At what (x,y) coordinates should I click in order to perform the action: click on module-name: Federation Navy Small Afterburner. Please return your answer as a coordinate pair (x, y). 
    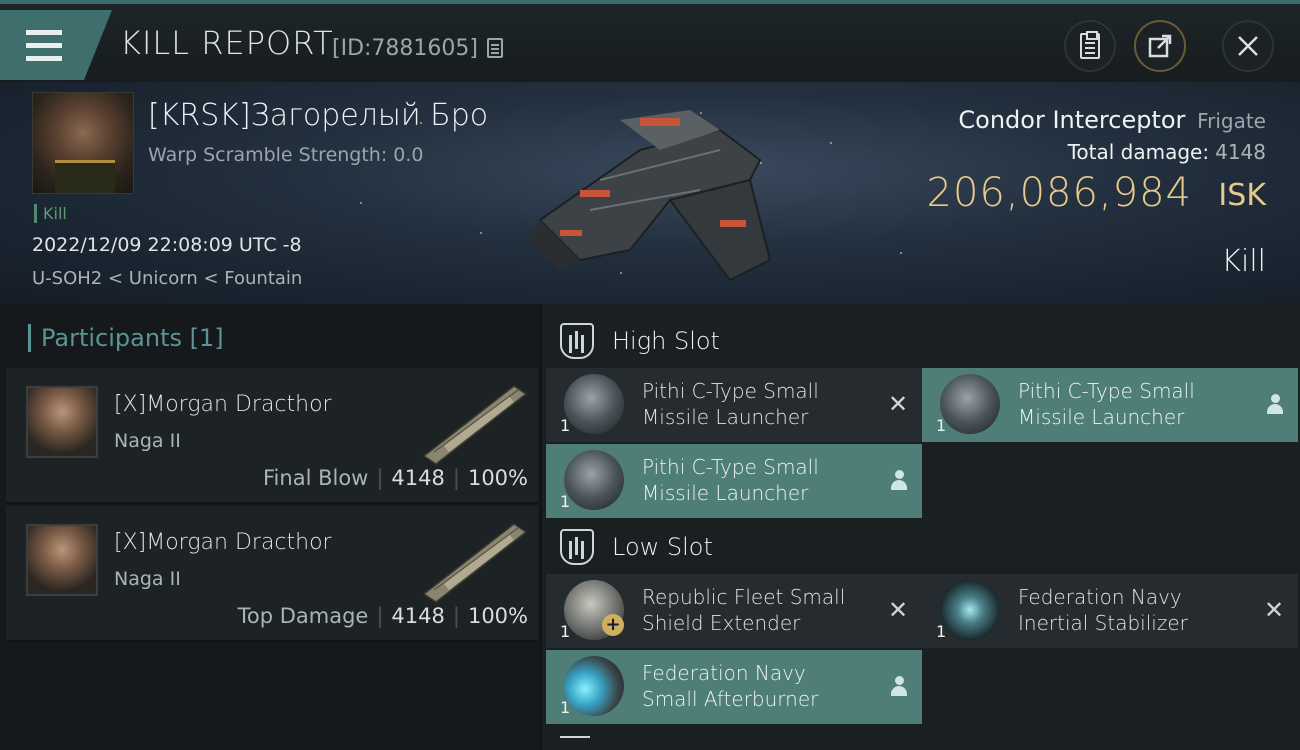
    Looking at the image, I should click on (730, 686).